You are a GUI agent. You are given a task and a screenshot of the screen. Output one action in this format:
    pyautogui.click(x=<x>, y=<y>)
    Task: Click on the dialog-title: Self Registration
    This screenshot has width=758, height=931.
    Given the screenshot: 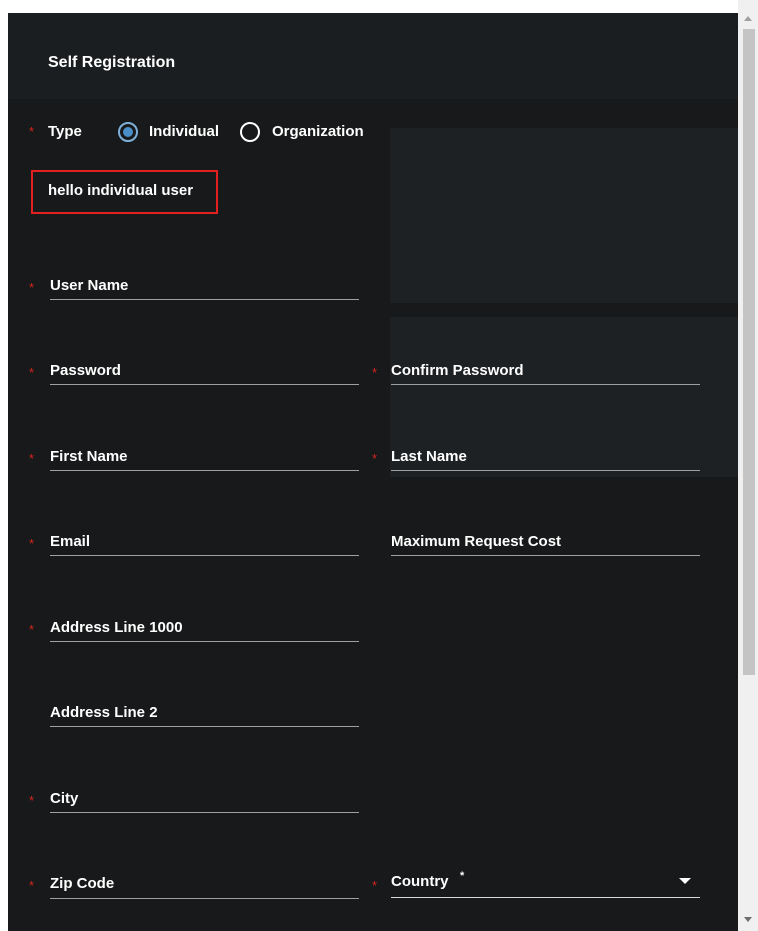 What is the action you would take?
    pyautogui.click(x=112, y=62)
    